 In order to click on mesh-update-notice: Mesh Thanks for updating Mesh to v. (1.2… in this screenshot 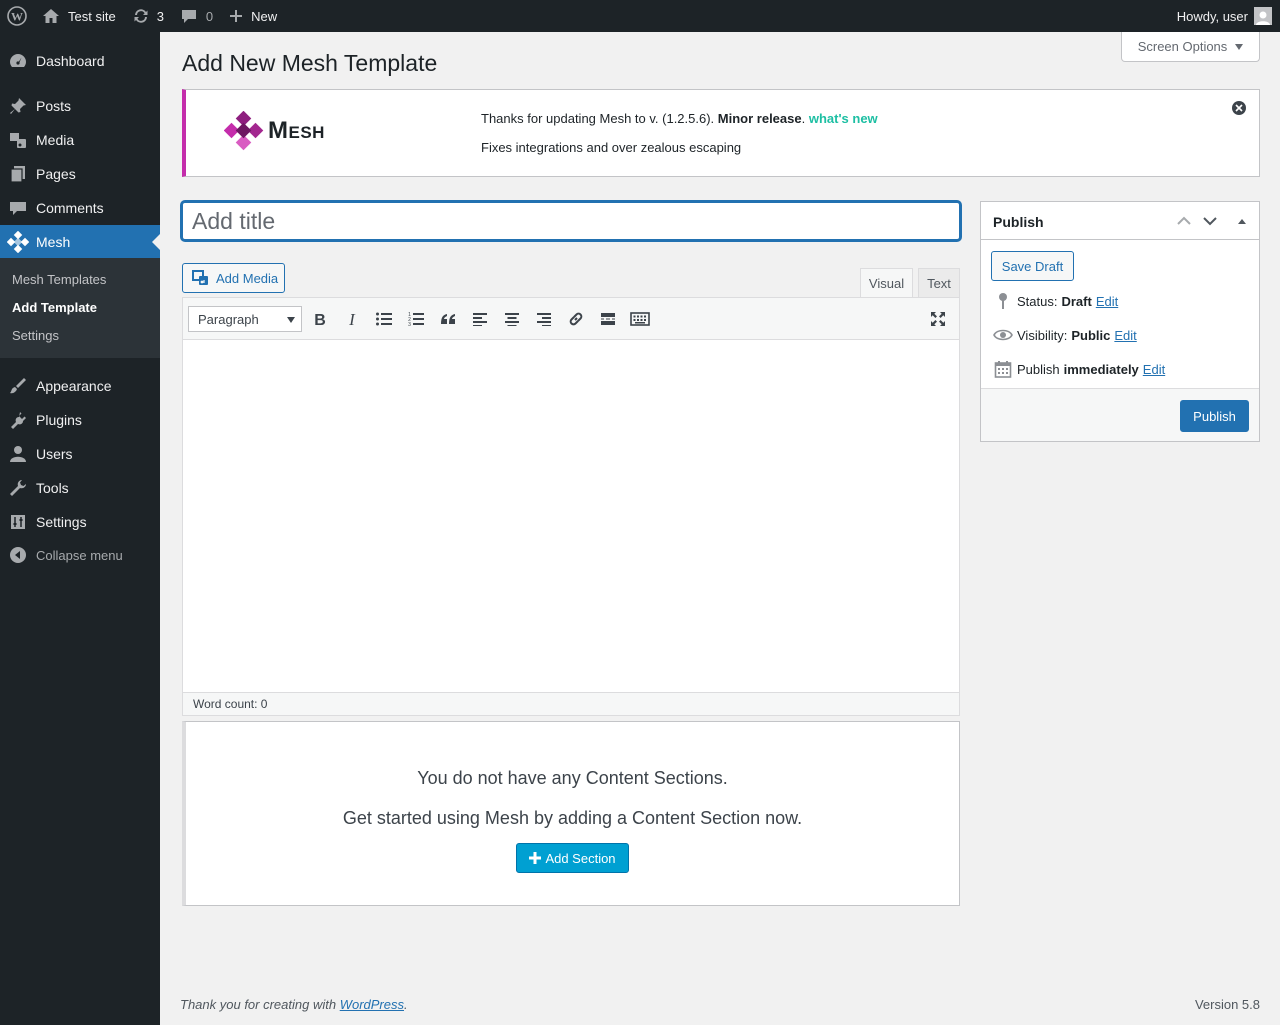, I will do `click(721, 133)`.